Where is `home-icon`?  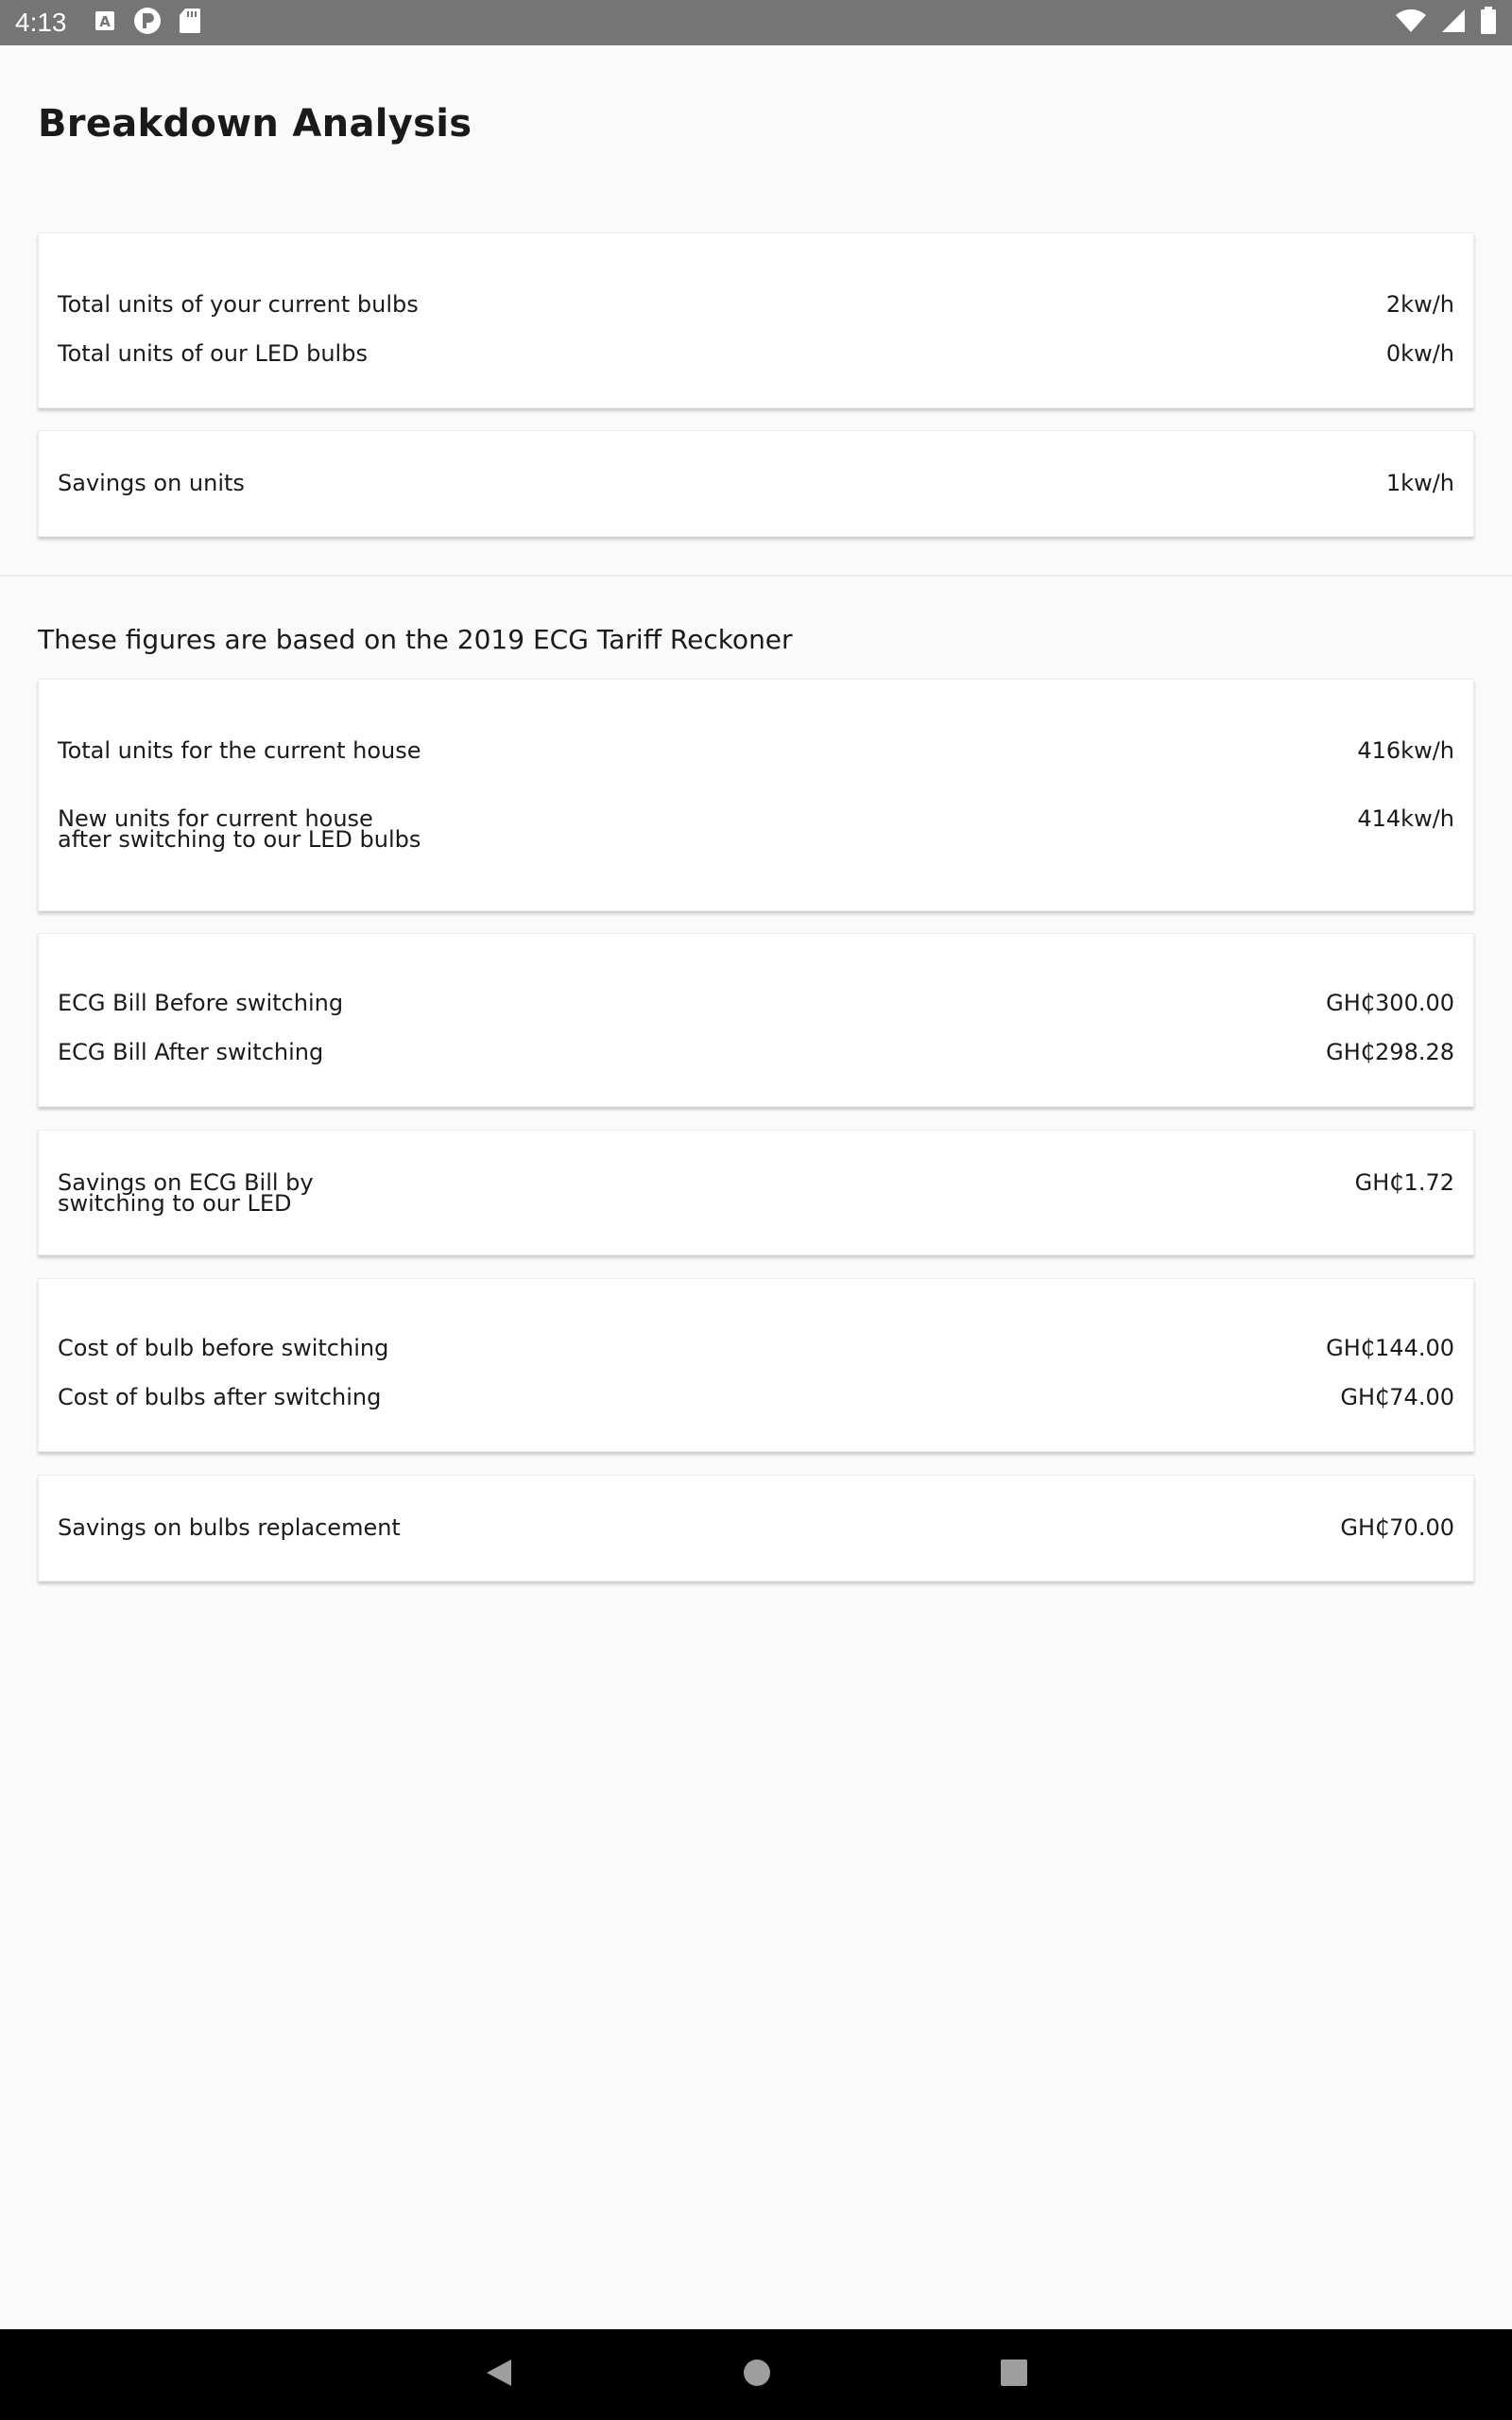 home-icon is located at coordinates (757, 2375).